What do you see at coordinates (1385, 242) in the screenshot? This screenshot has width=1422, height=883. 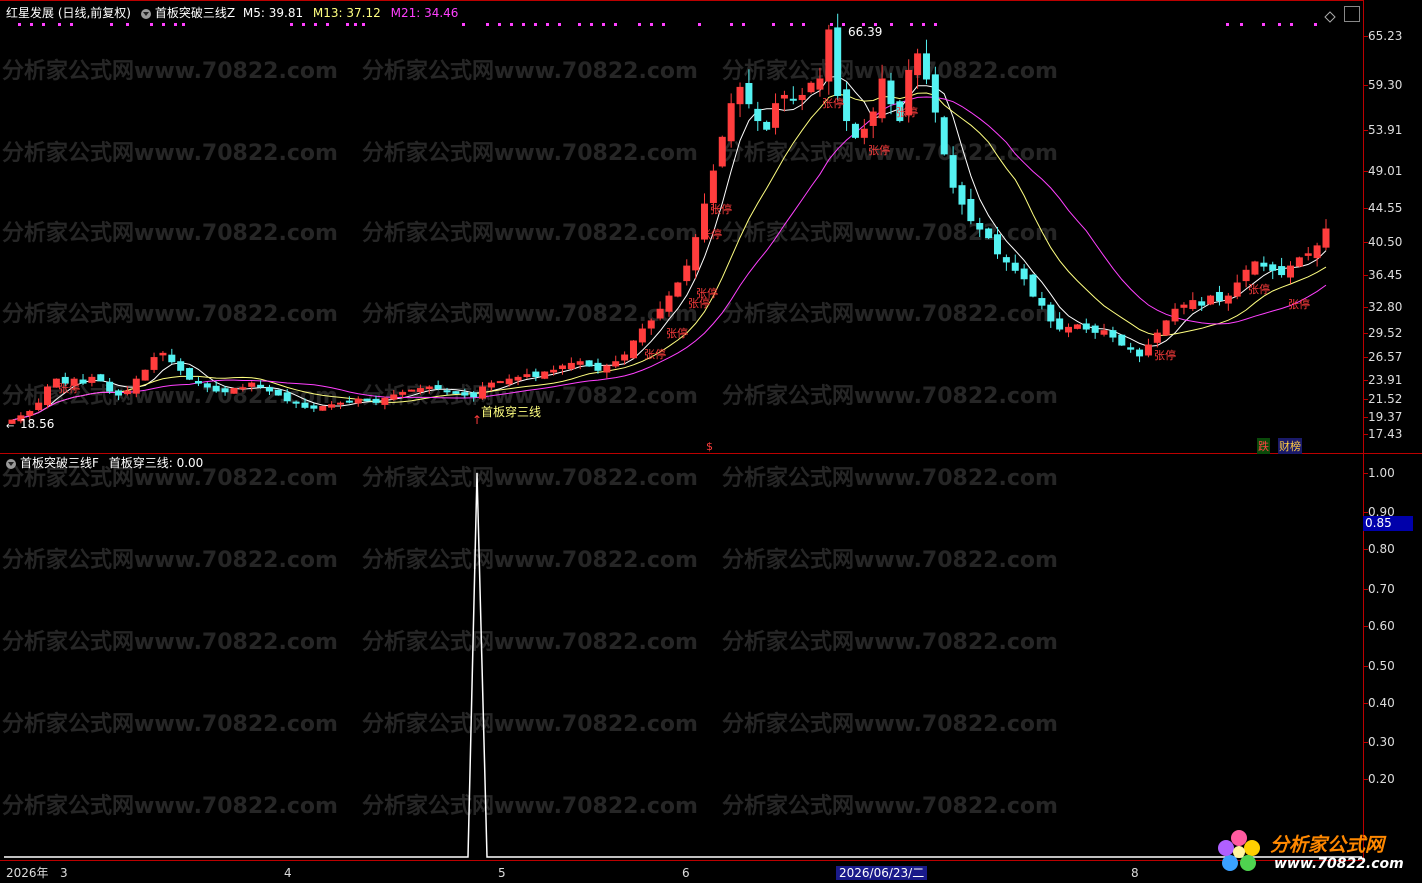 I see `price-tick: 40.50` at bounding box center [1385, 242].